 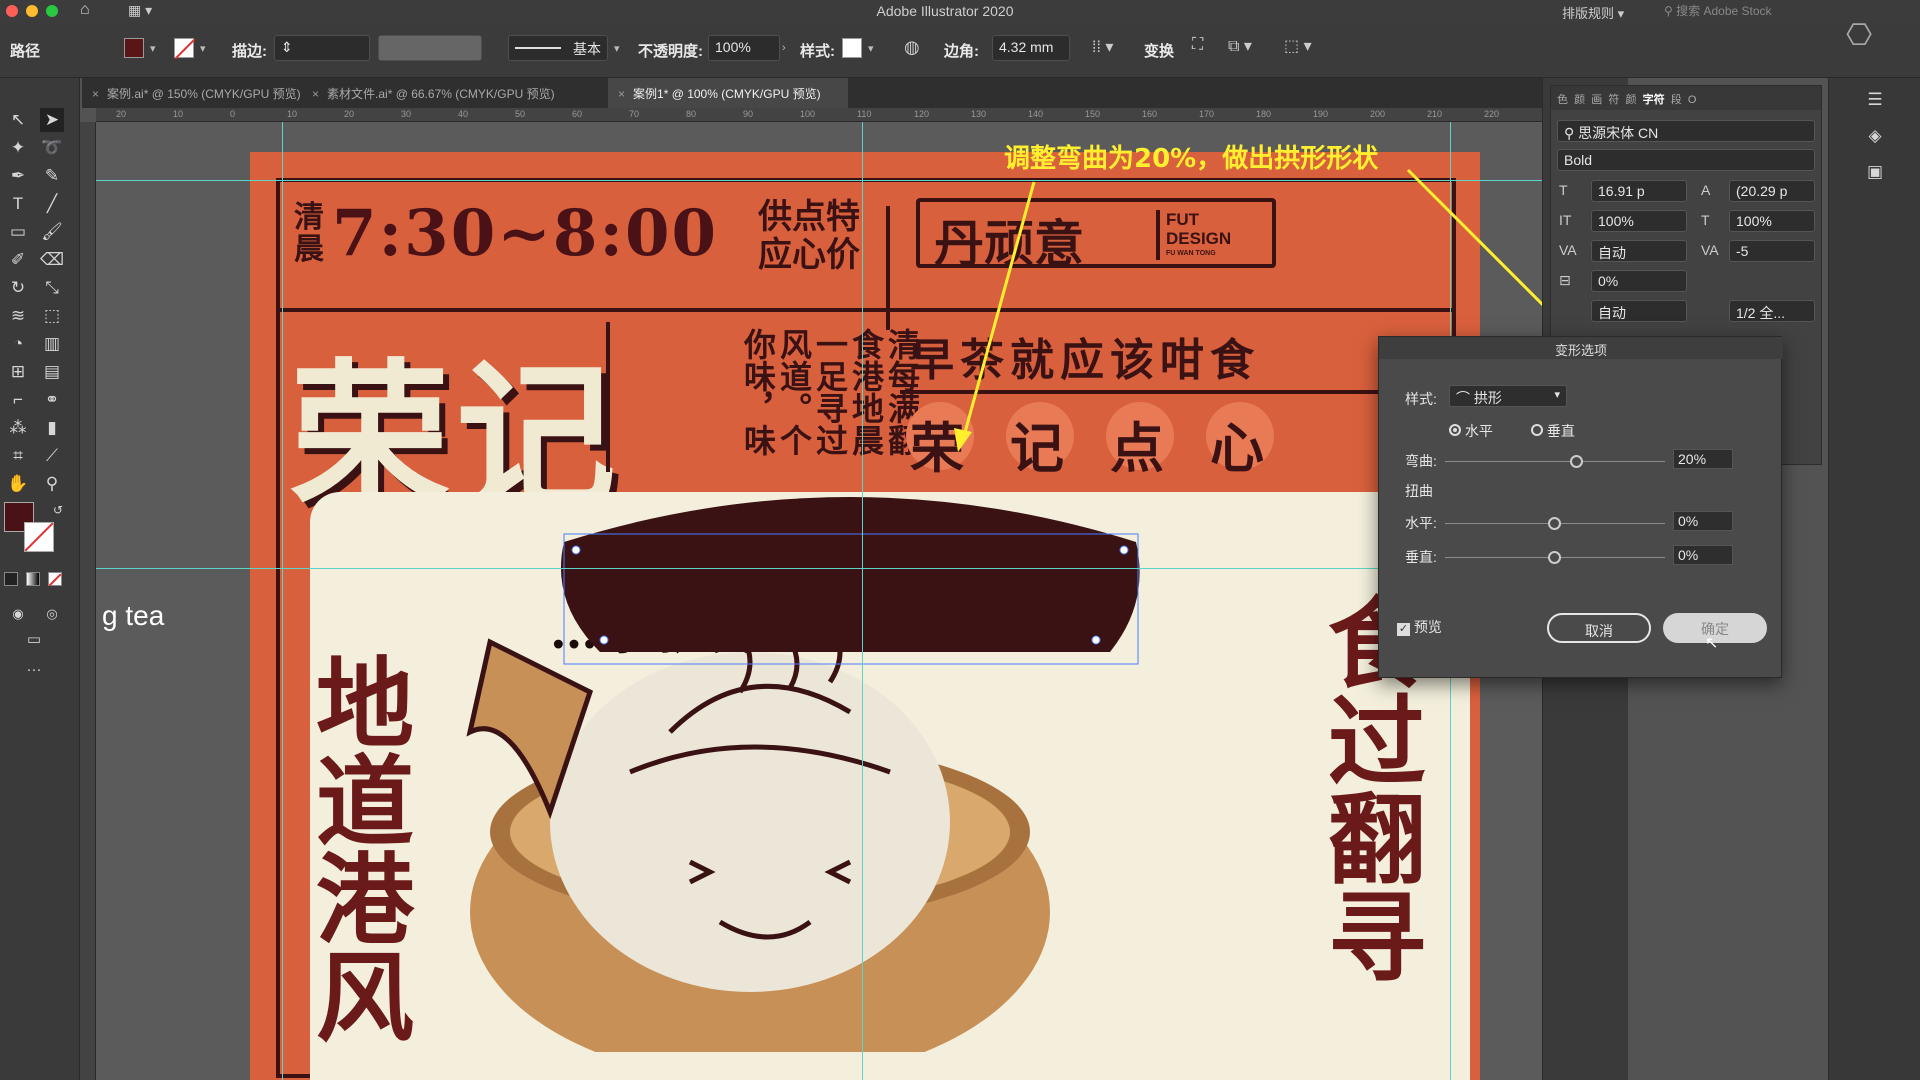 I want to click on mouse-cursor-icon: ↖, so click(x=1712, y=643).